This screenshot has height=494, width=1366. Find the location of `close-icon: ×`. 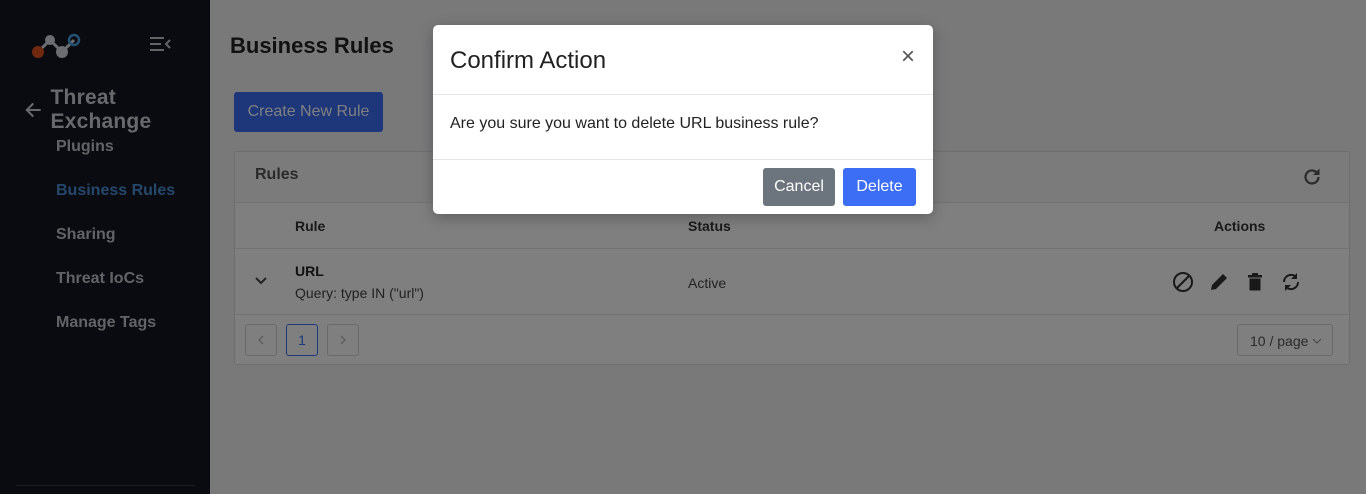

close-icon: × is located at coordinates (908, 57).